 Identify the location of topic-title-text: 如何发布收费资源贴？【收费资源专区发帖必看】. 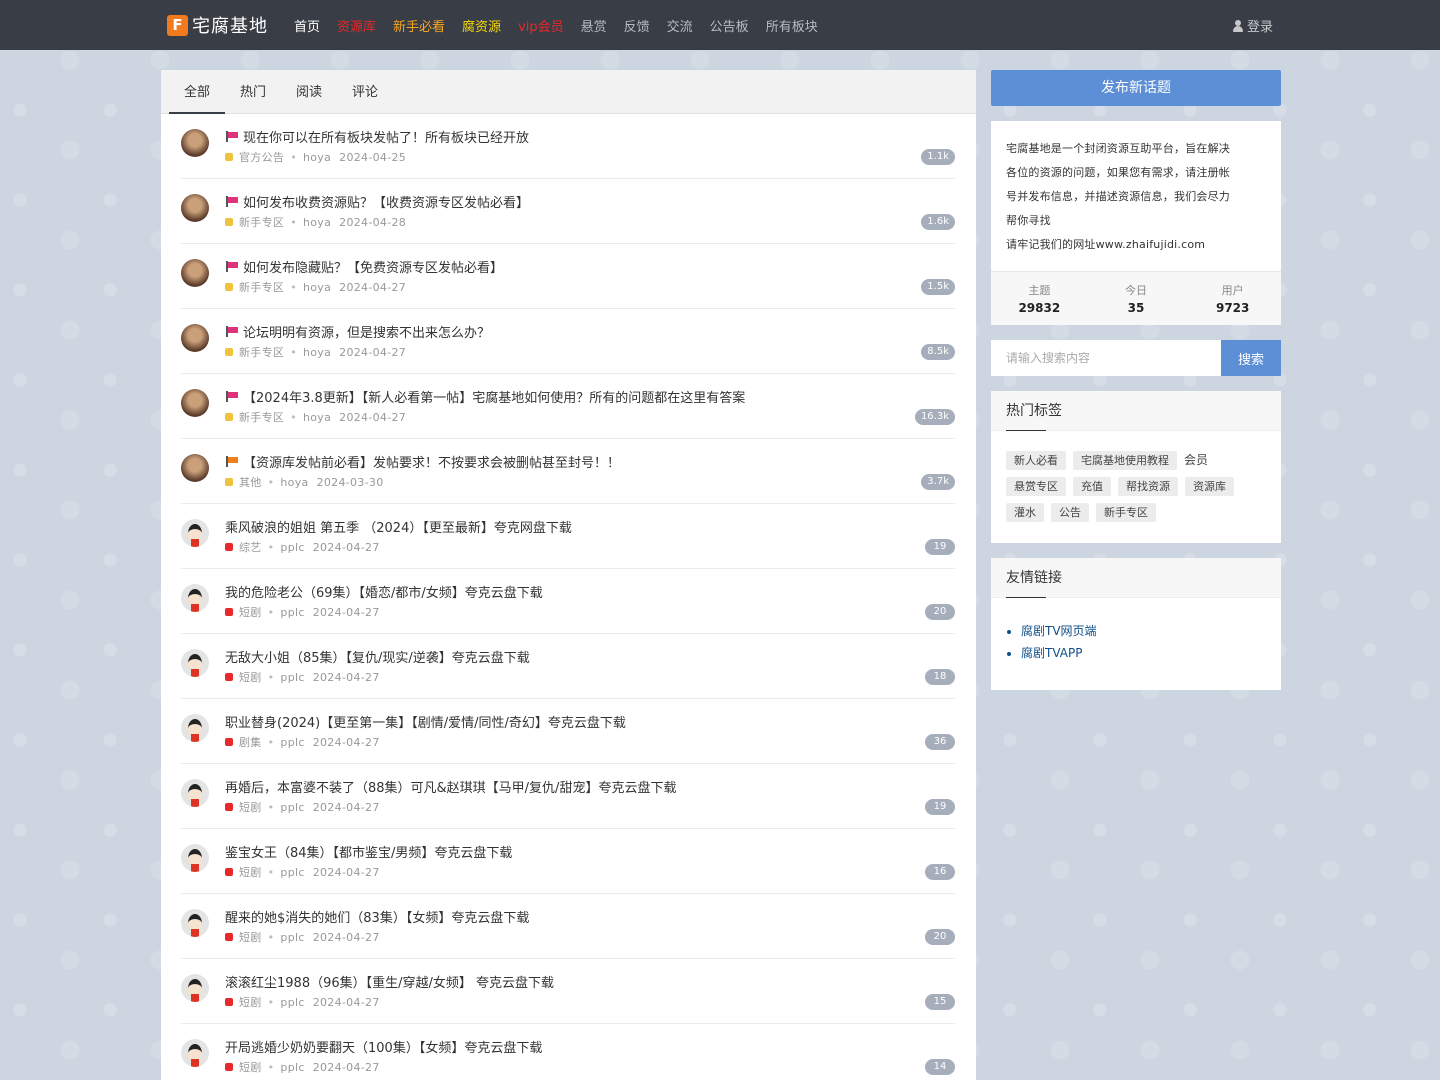
(386, 201).